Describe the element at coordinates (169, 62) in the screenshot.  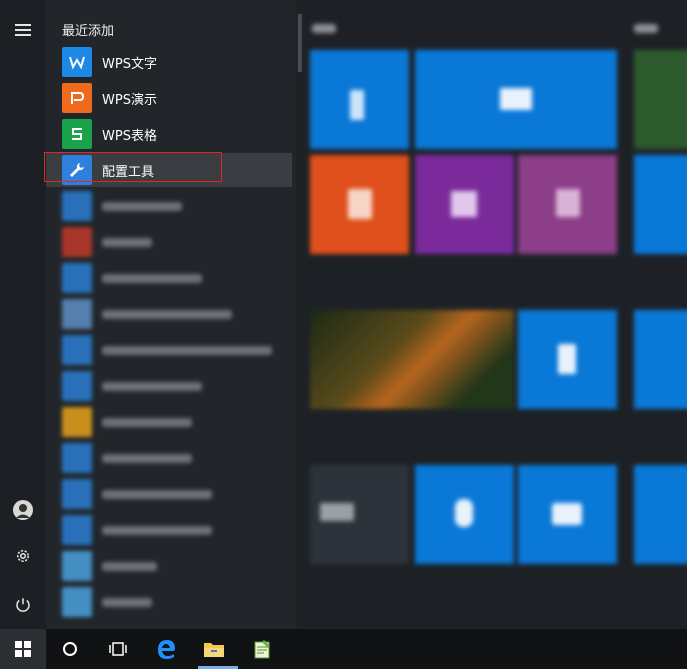
I see `app-wps-writer: WPS文字` at that location.